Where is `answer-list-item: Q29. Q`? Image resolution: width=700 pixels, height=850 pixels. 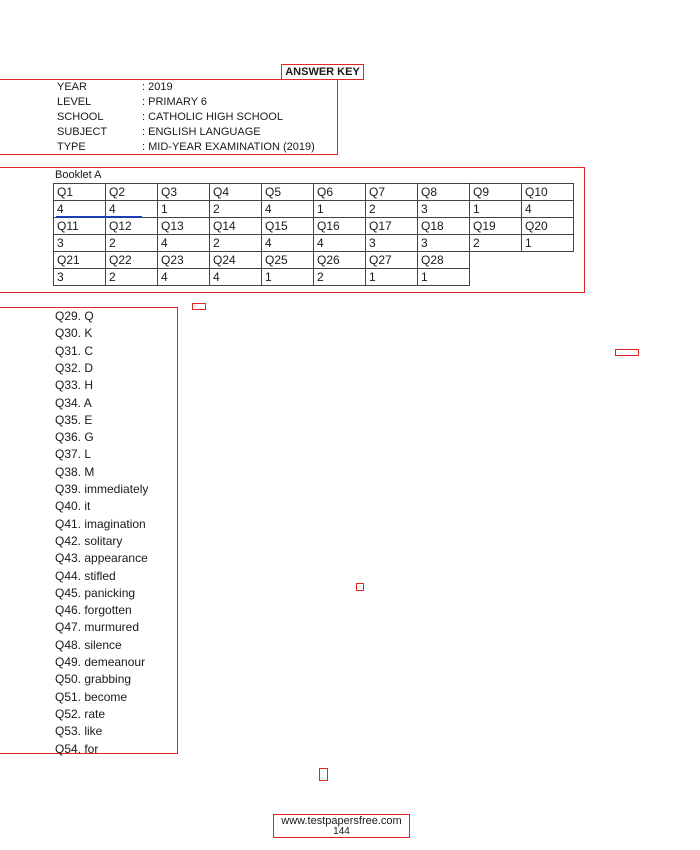
answer-list-item: Q29. Q is located at coordinates (74, 316).